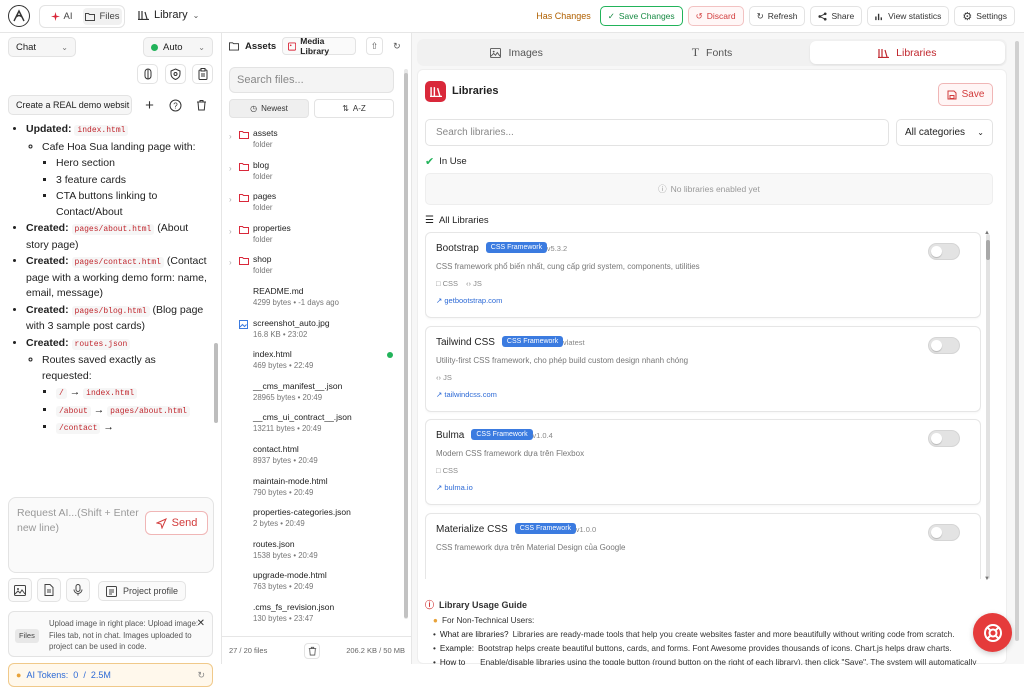 This screenshot has height=687, width=1024. What do you see at coordinates (992, 632) in the screenshot?
I see `help-float-button` at bounding box center [992, 632].